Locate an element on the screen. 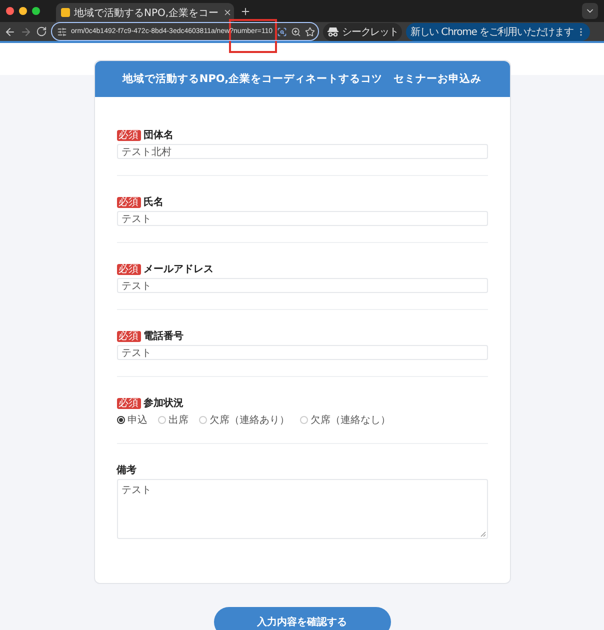 This screenshot has width=604, height=630. back-arrow-icon is located at coordinates (10, 32).